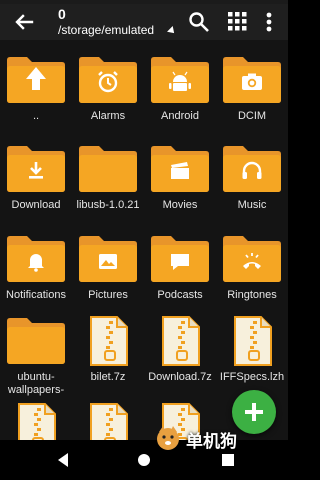 The height and width of the screenshot is (480, 320). What do you see at coordinates (180, 259) in the screenshot?
I see `folder-speech-bubble-icon` at bounding box center [180, 259].